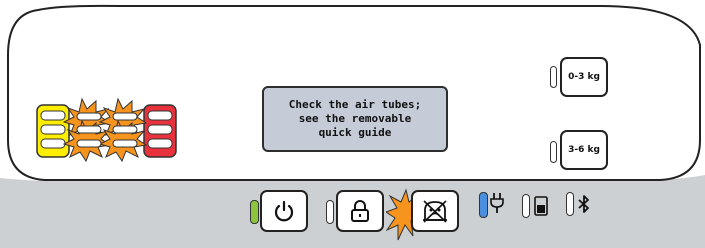 Image resolution: width=705 pixels, height=248 pixels. I want to click on plug-icon, so click(497, 203).